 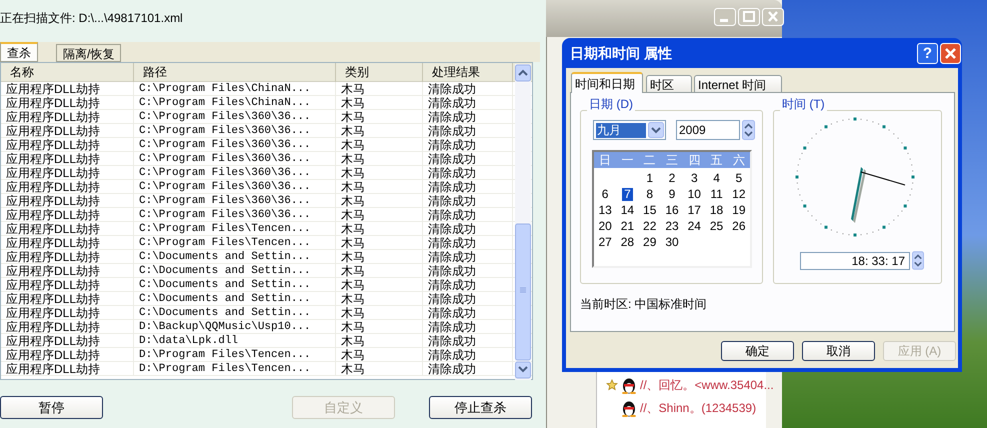 I want to click on calendar-day: 8, so click(x=650, y=194).